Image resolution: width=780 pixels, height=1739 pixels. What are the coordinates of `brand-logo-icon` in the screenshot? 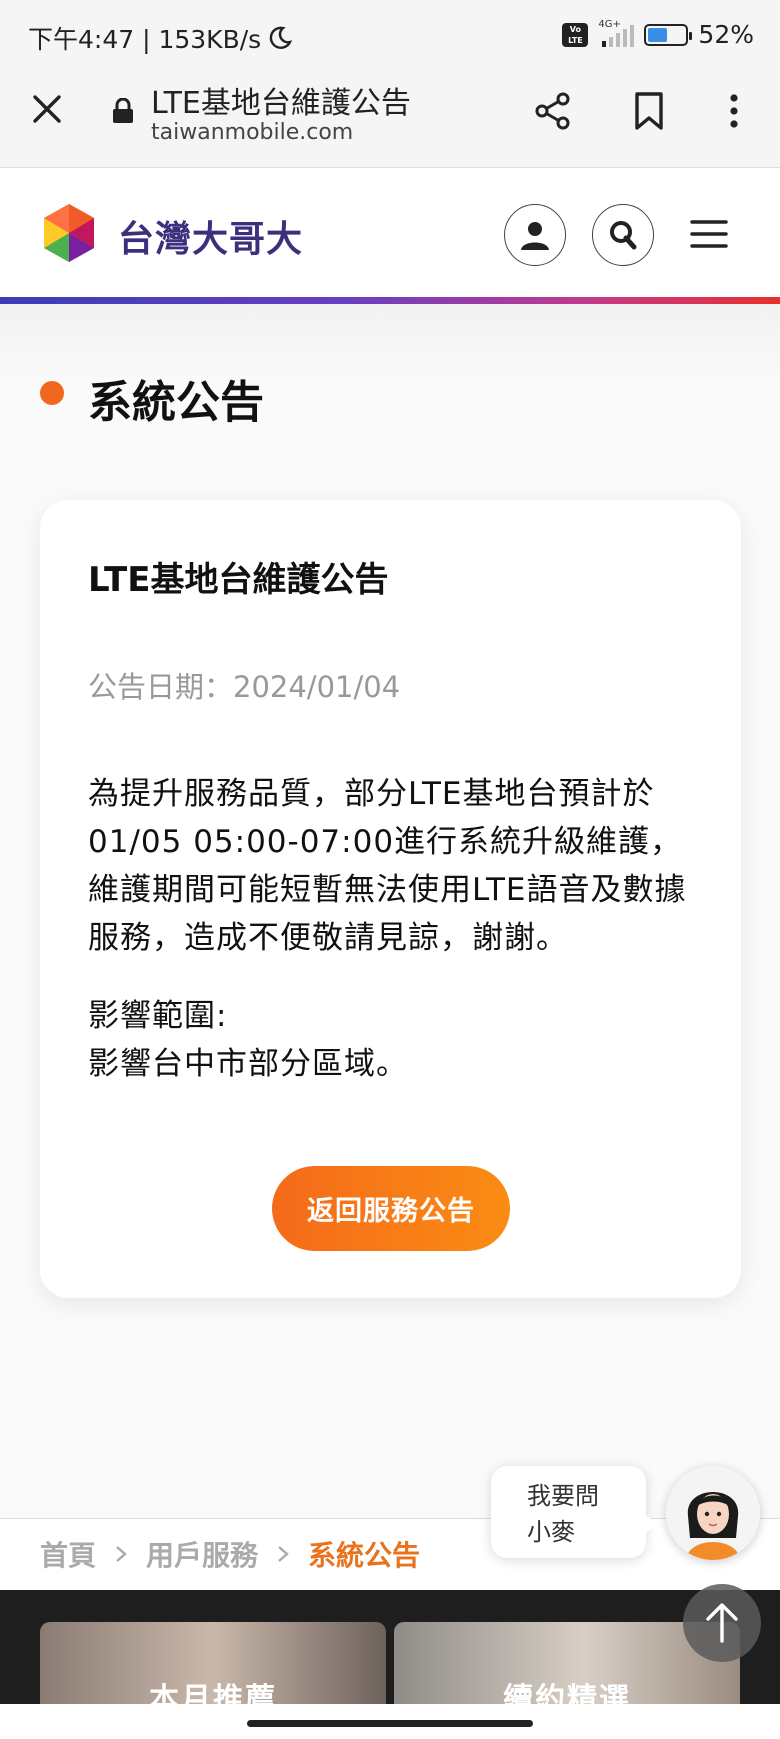 It's located at (69, 233).